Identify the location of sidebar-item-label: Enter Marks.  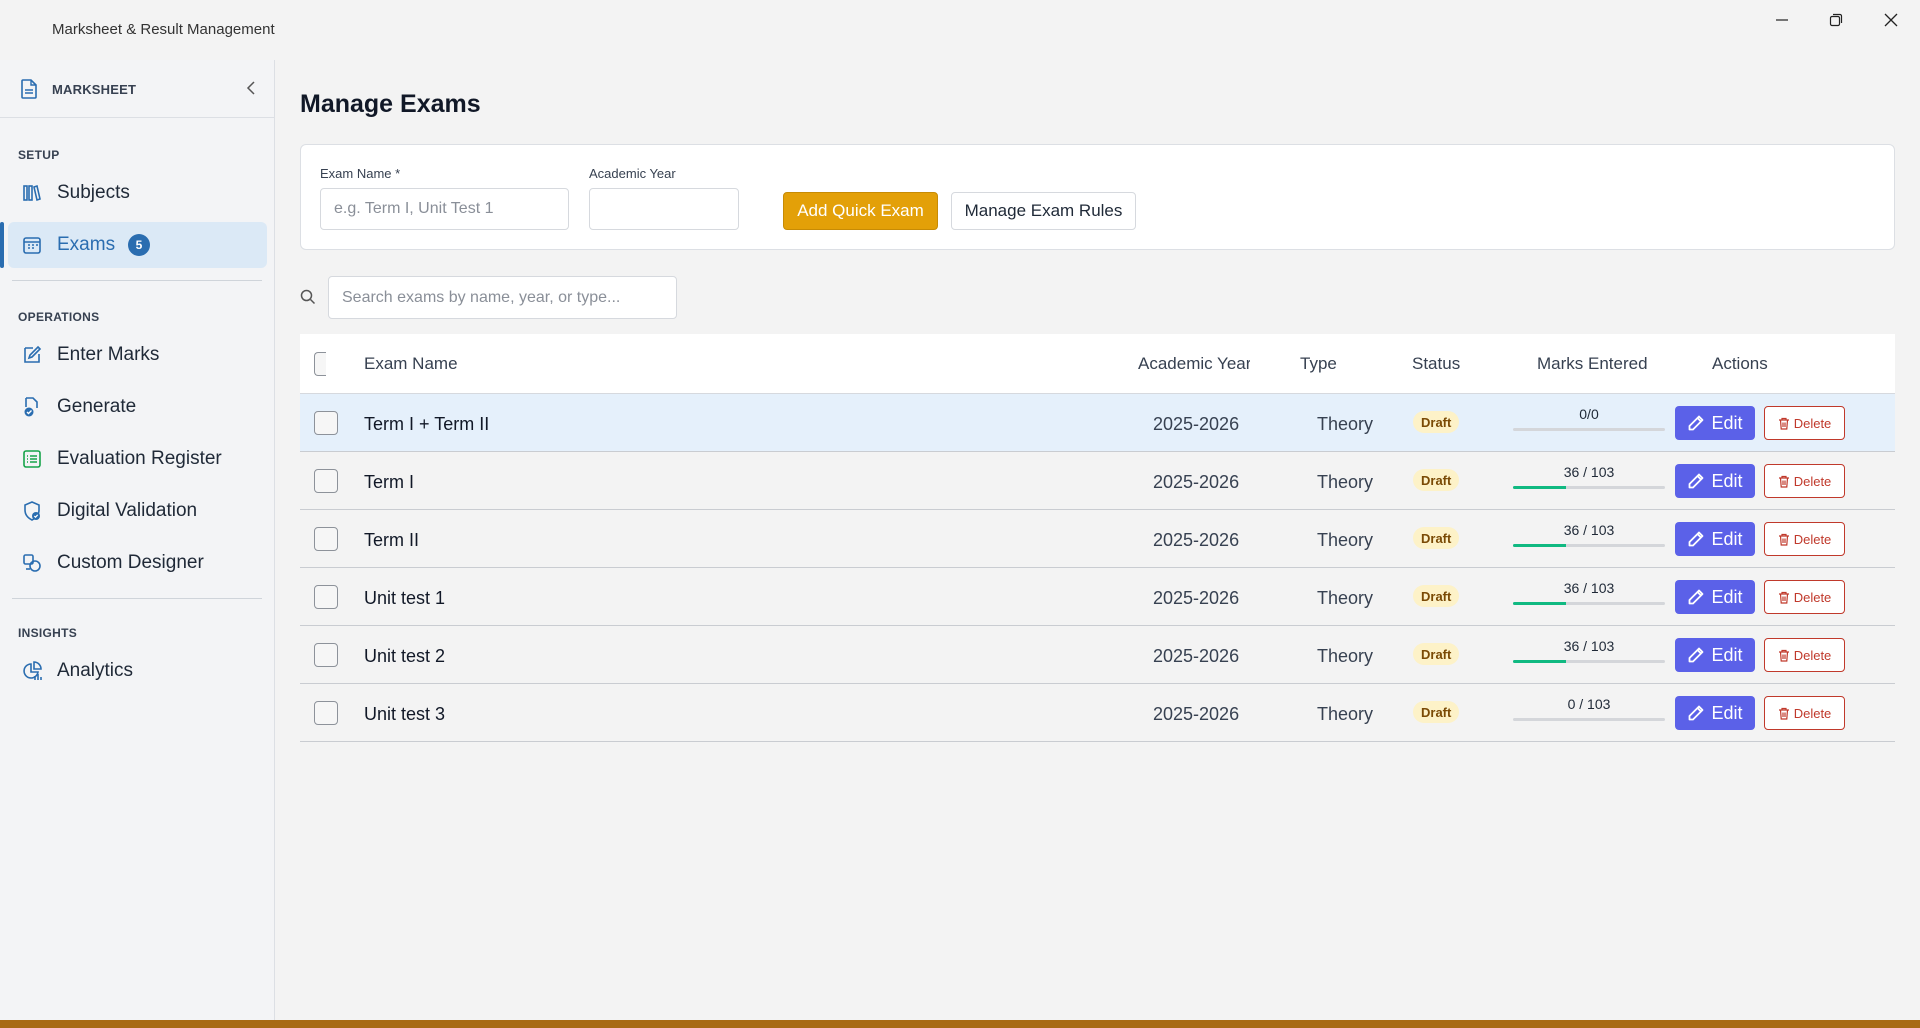
(108, 354).